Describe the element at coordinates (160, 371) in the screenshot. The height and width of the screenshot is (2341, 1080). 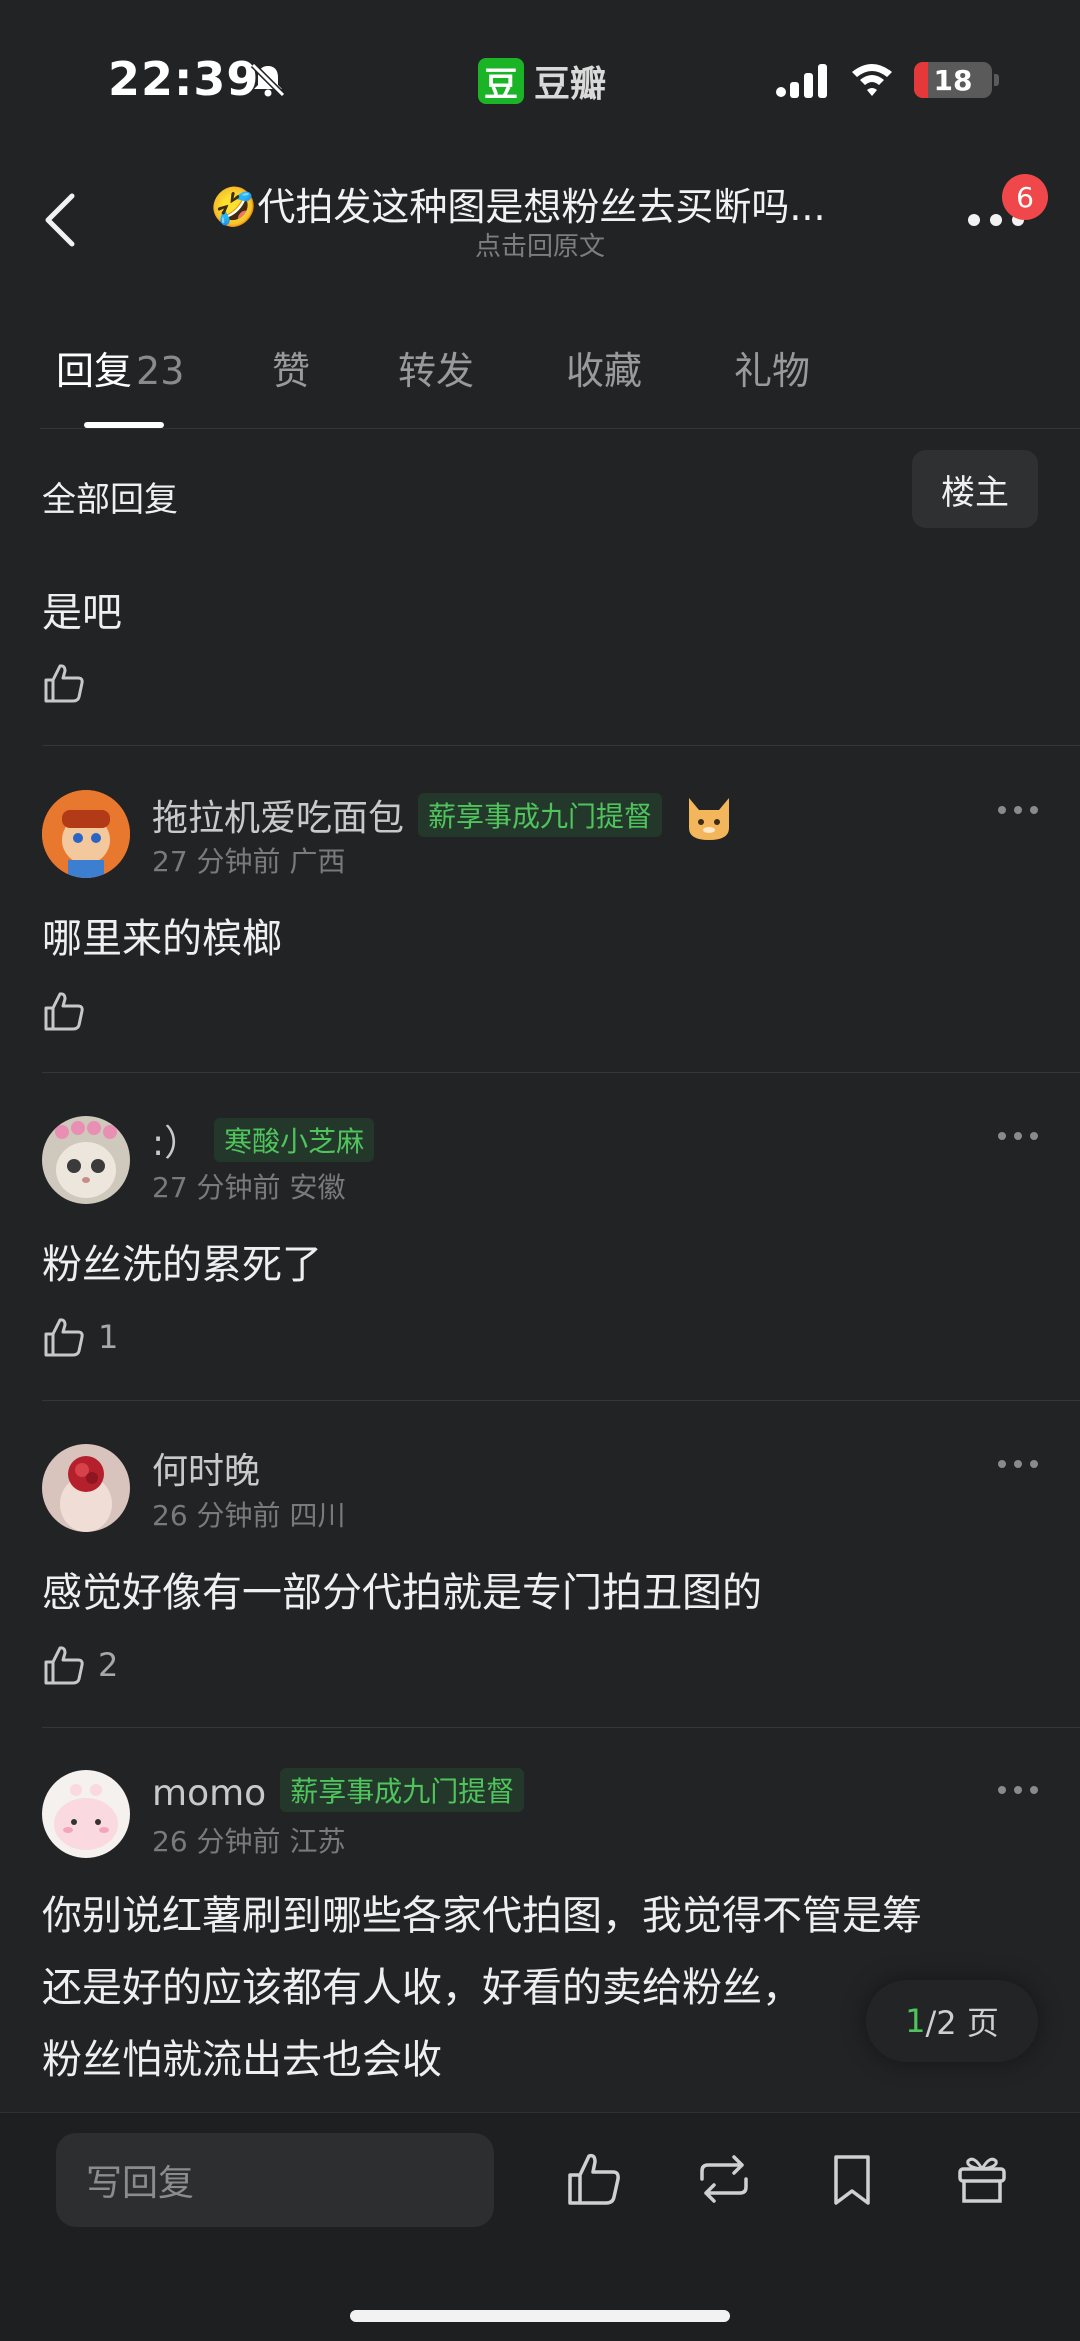
I see `tab-replies-count: 23` at that location.